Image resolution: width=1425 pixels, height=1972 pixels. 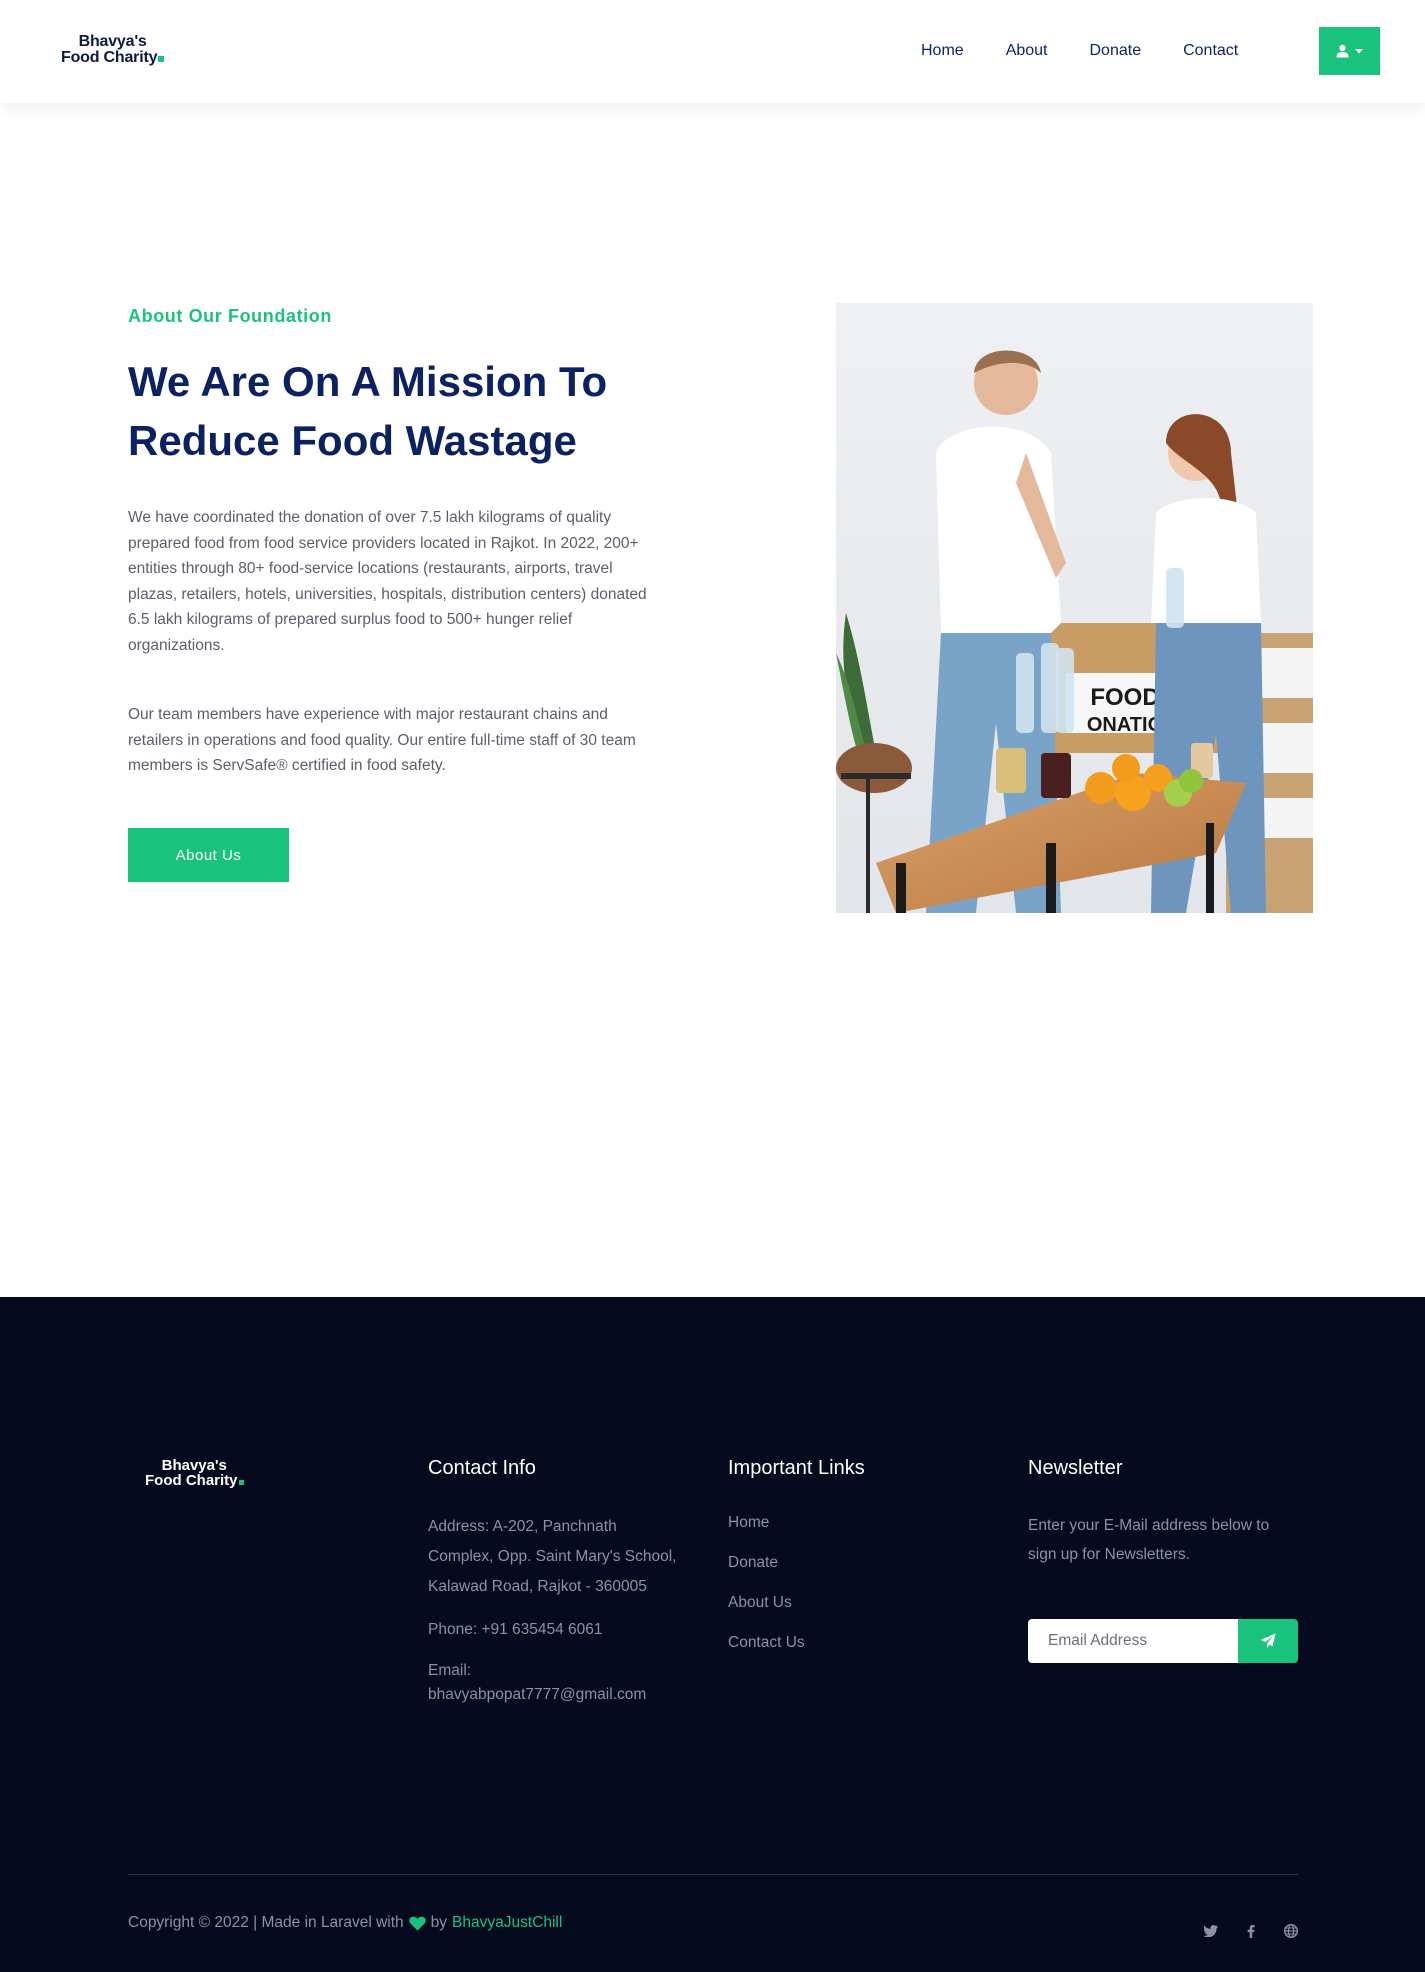 What do you see at coordinates (208, 855) in the screenshot?
I see `about-us-button: About Us` at bounding box center [208, 855].